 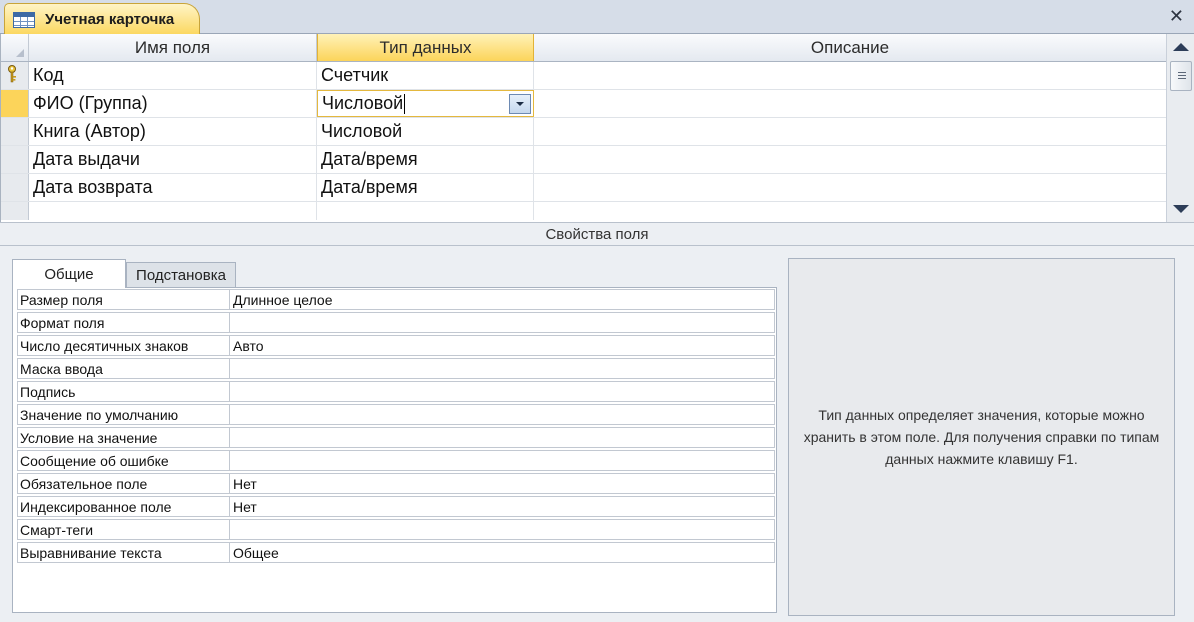 I want to click on property-value: Общее, so click(x=502, y=552).